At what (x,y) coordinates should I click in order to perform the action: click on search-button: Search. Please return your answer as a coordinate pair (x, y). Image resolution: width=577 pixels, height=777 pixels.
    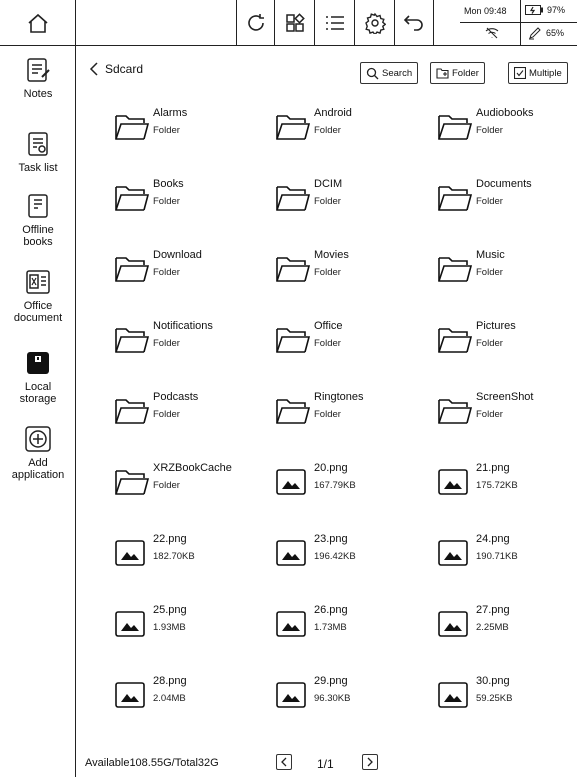
    Looking at the image, I should click on (389, 73).